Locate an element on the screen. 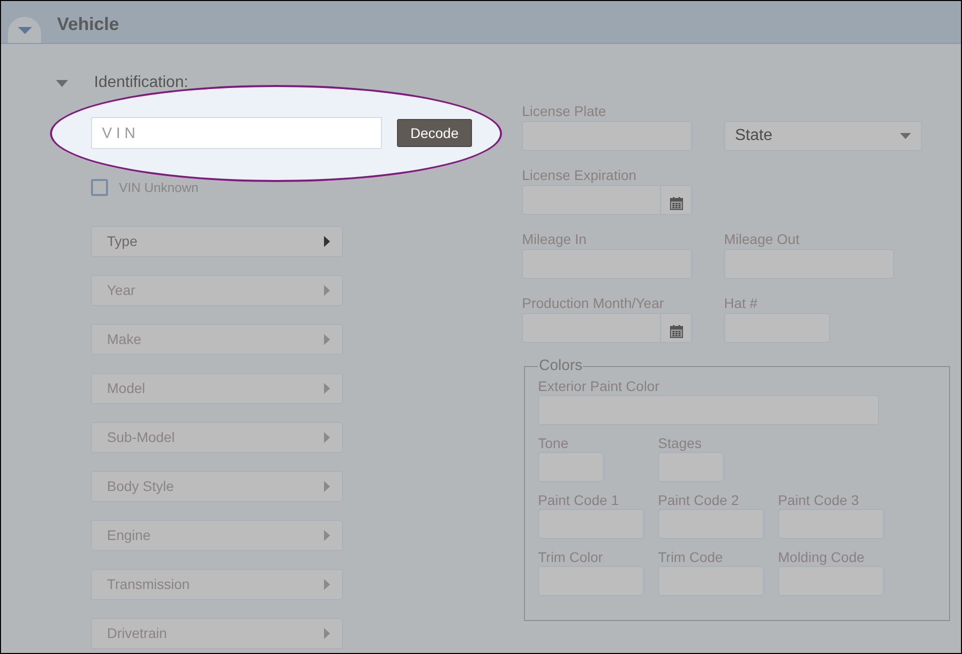 The image size is (962, 654). state-dropdown: State is located at coordinates (823, 136).